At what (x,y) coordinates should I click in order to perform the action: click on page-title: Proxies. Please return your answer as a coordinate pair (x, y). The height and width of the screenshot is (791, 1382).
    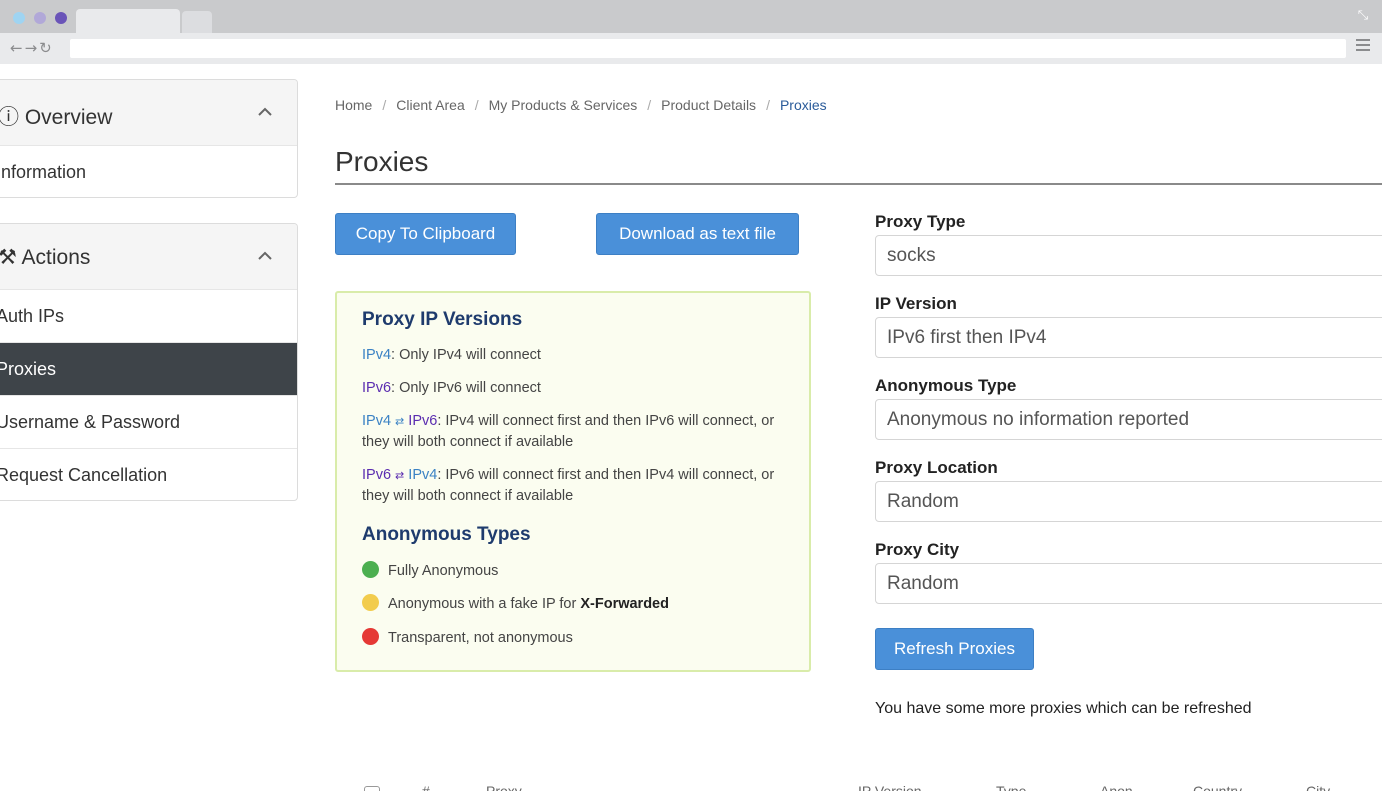
    Looking at the image, I should click on (382, 161).